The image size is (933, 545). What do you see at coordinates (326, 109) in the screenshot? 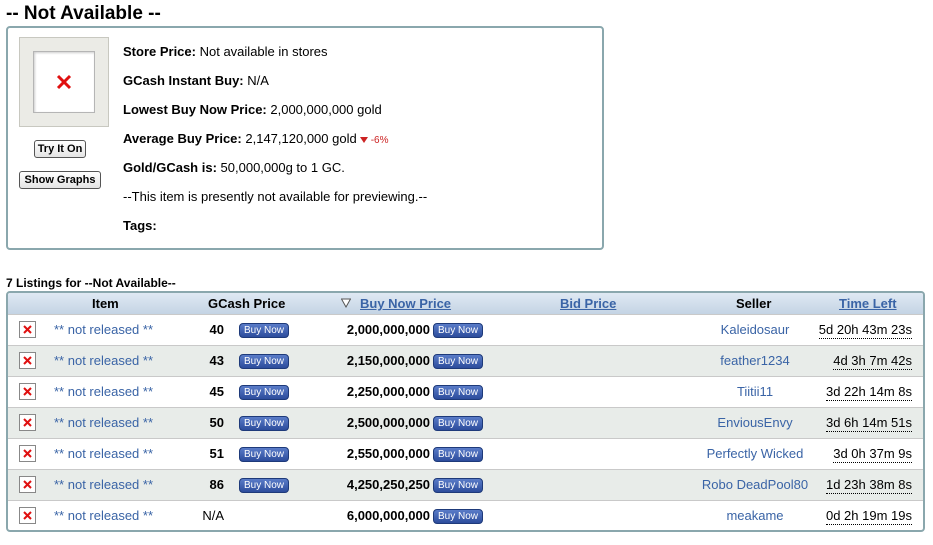
I see `lowest-buy-now-value: 2,000,000,000 gold` at bounding box center [326, 109].